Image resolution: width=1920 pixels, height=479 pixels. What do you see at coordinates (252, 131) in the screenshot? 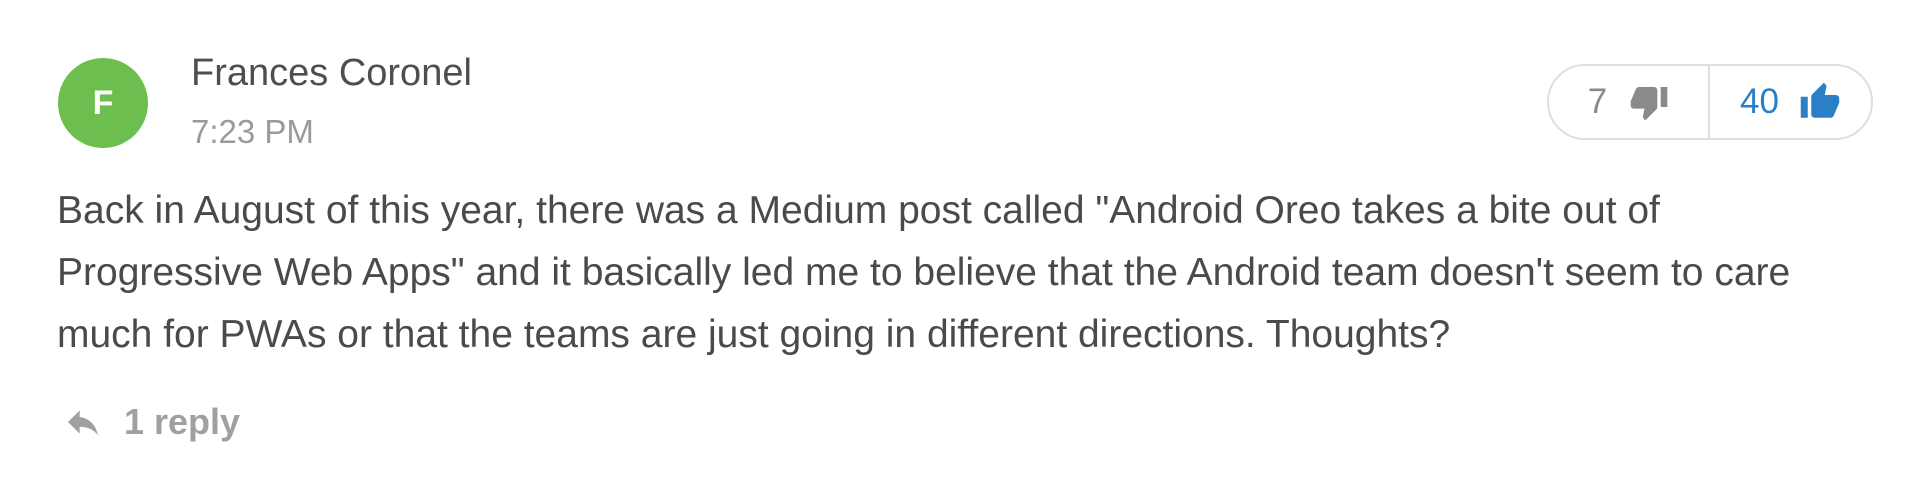
I see `comment-timestamp: 7:23 PM` at bounding box center [252, 131].